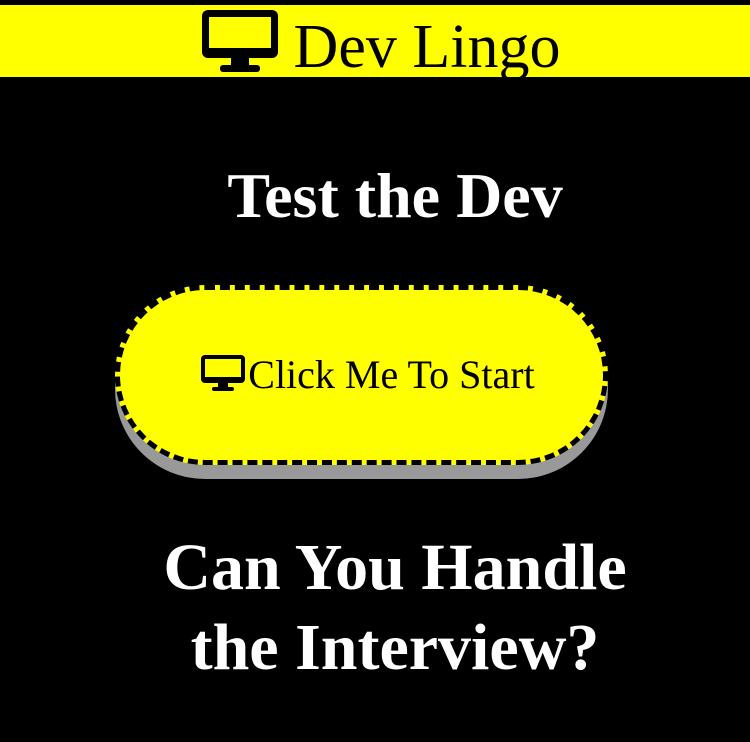 The image size is (750, 742). What do you see at coordinates (427, 47) in the screenshot?
I see `app-title: Dev Lingo` at bounding box center [427, 47].